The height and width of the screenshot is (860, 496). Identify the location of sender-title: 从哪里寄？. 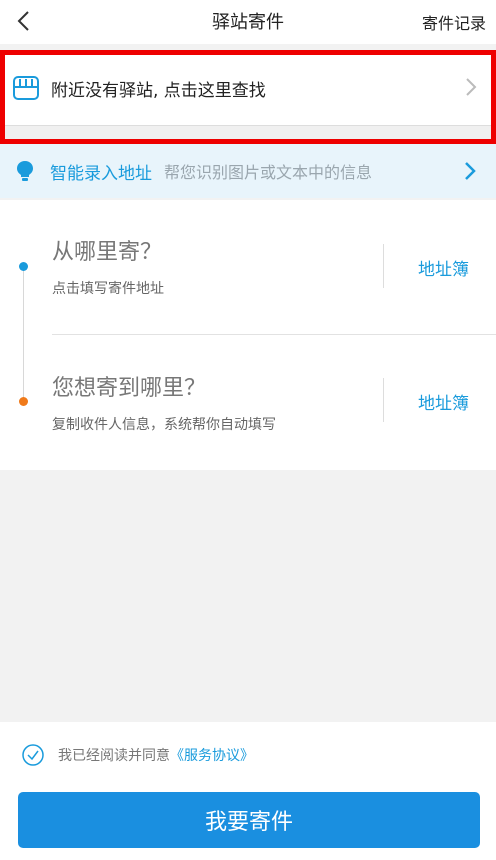
(107, 252).